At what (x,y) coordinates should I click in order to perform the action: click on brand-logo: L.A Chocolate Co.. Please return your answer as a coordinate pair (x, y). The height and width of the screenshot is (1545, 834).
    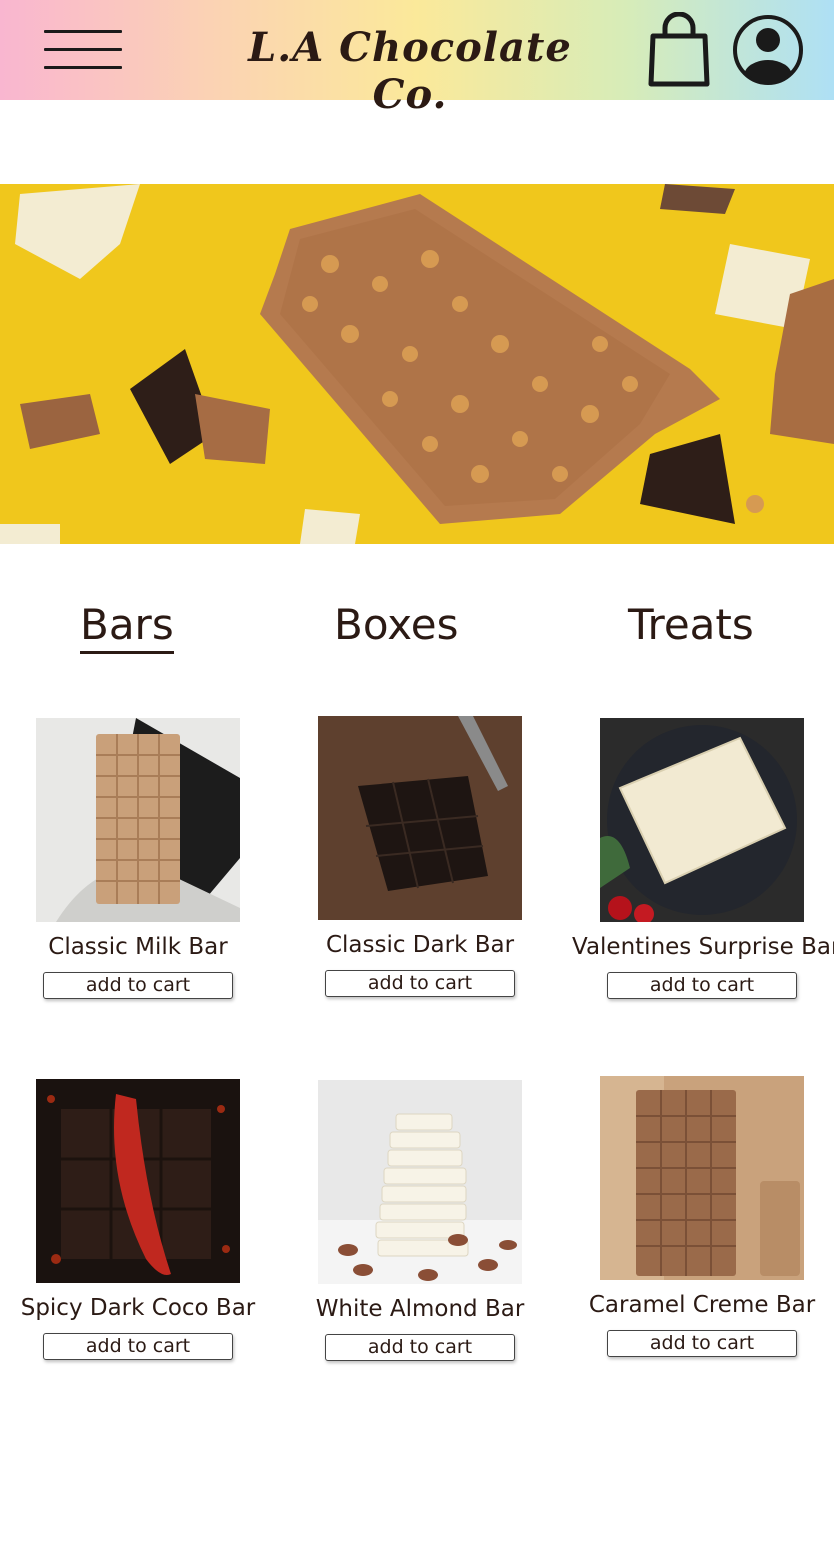
    Looking at the image, I should click on (410, 71).